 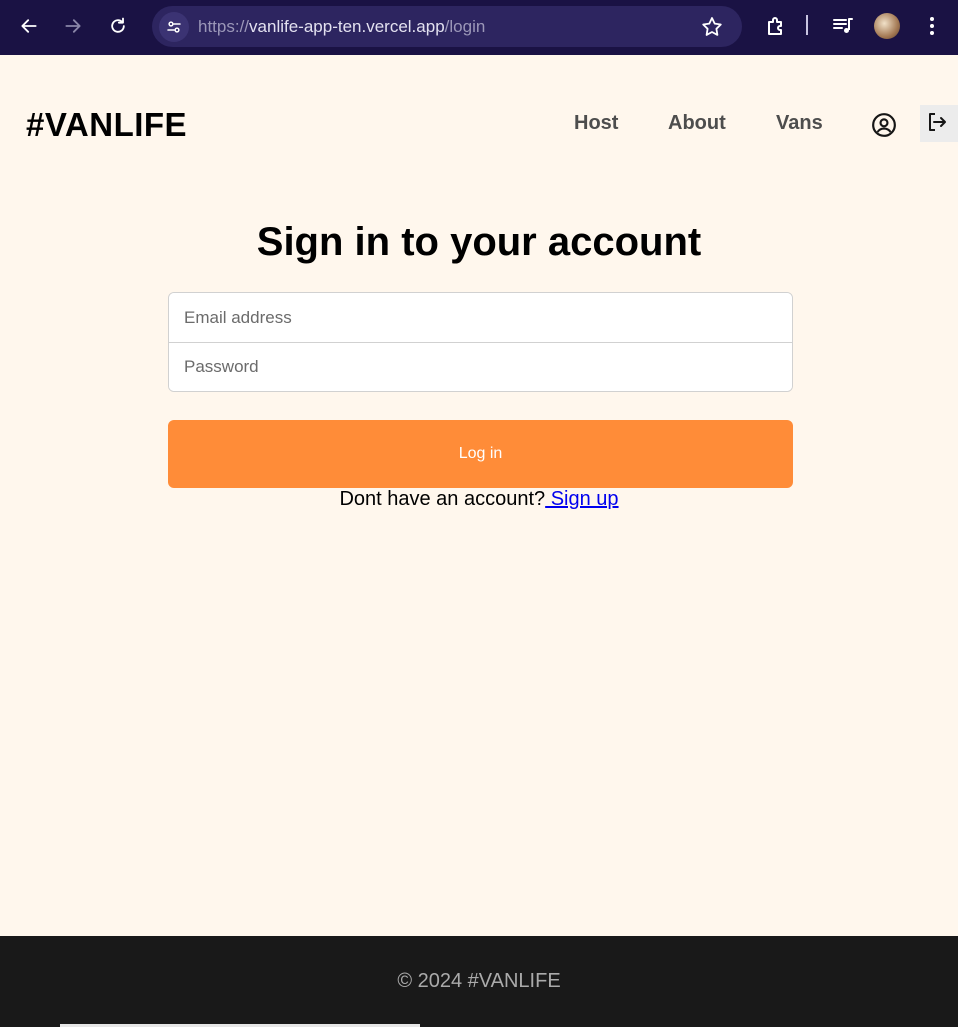 What do you see at coordinates (799, 123) in the screenshot?
I see `nav-link-vans: Vans` at bounding box center [799, 123].